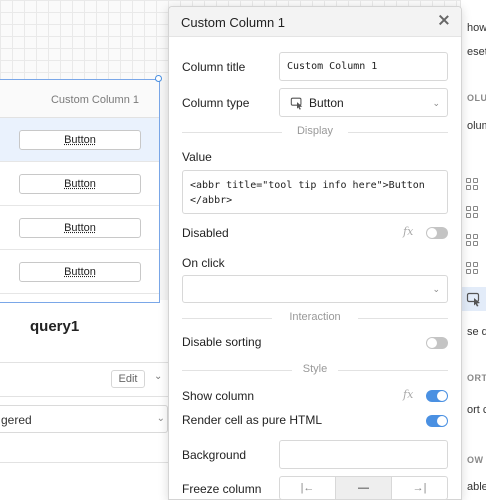 The width and height of the screenshot is (486, 500). What do you see at coordinates (95, 100) in the screenshot?
I see `column-header-custom-column-1: Custom Column 1` at bounding box center [95, 100].